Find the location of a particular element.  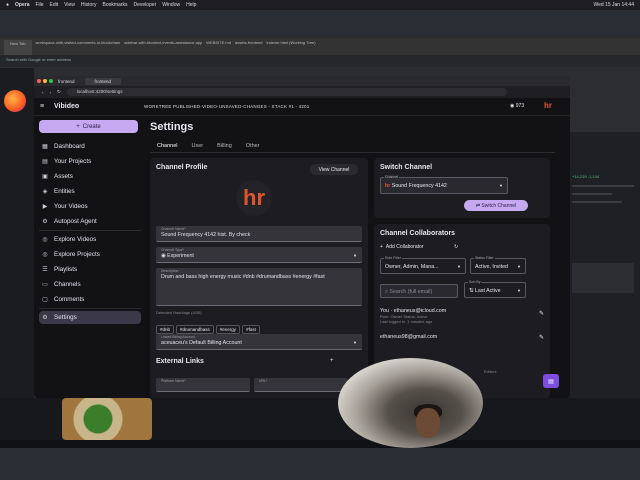

platform-name-field: Platform Name* is located at coordinates (203, 385).